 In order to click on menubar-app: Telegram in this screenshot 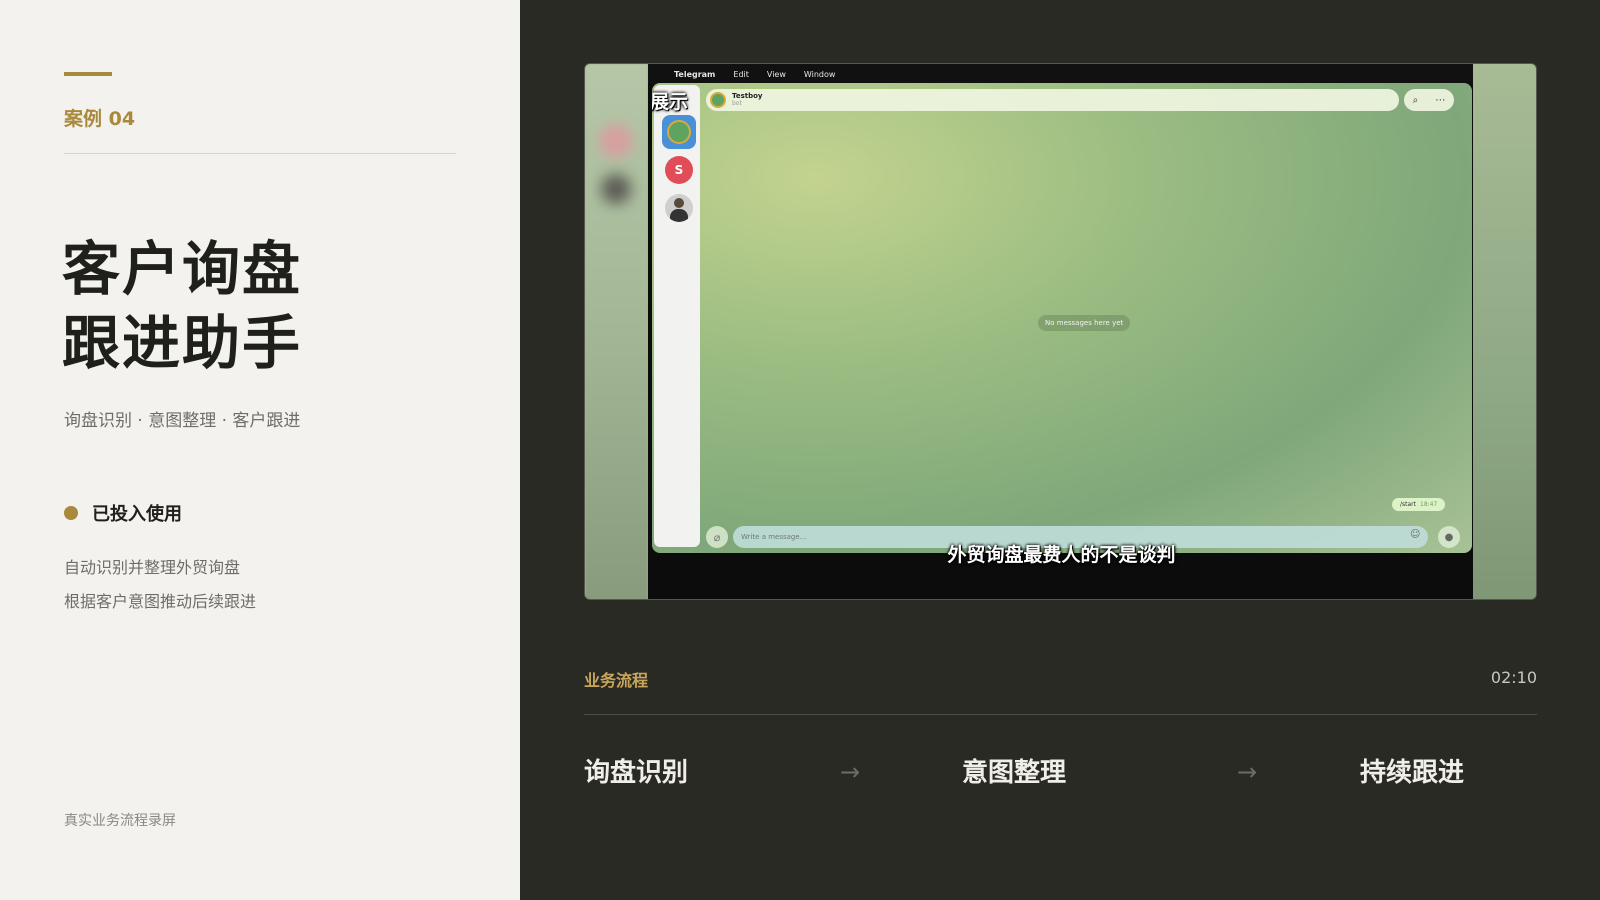, I will do `click(695, 74)`.